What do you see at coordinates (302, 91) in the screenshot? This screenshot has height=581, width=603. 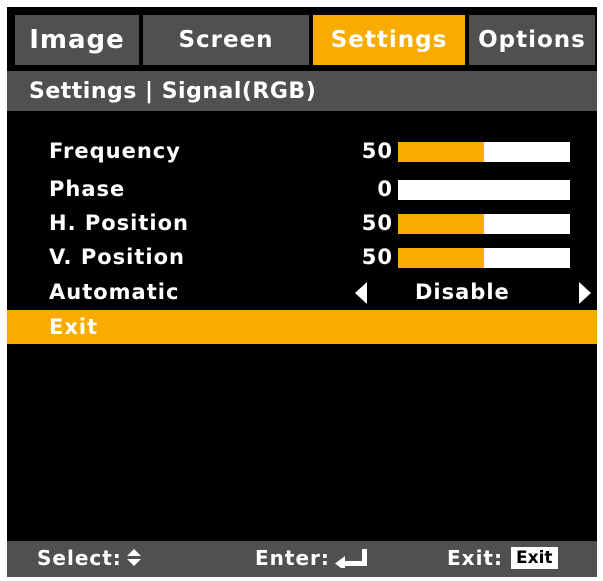 I see `breadcrumb: Settings | Signal(RGB)` at bounding box center [302, 91].